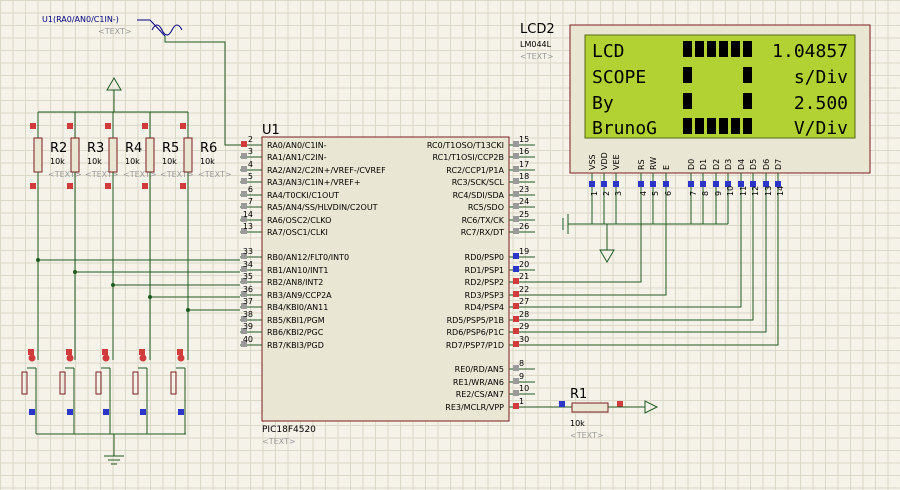 The height and width of the screenshot is (490, 900). I want to click on mcu-pin-number-24: 24, so click(524, 201).